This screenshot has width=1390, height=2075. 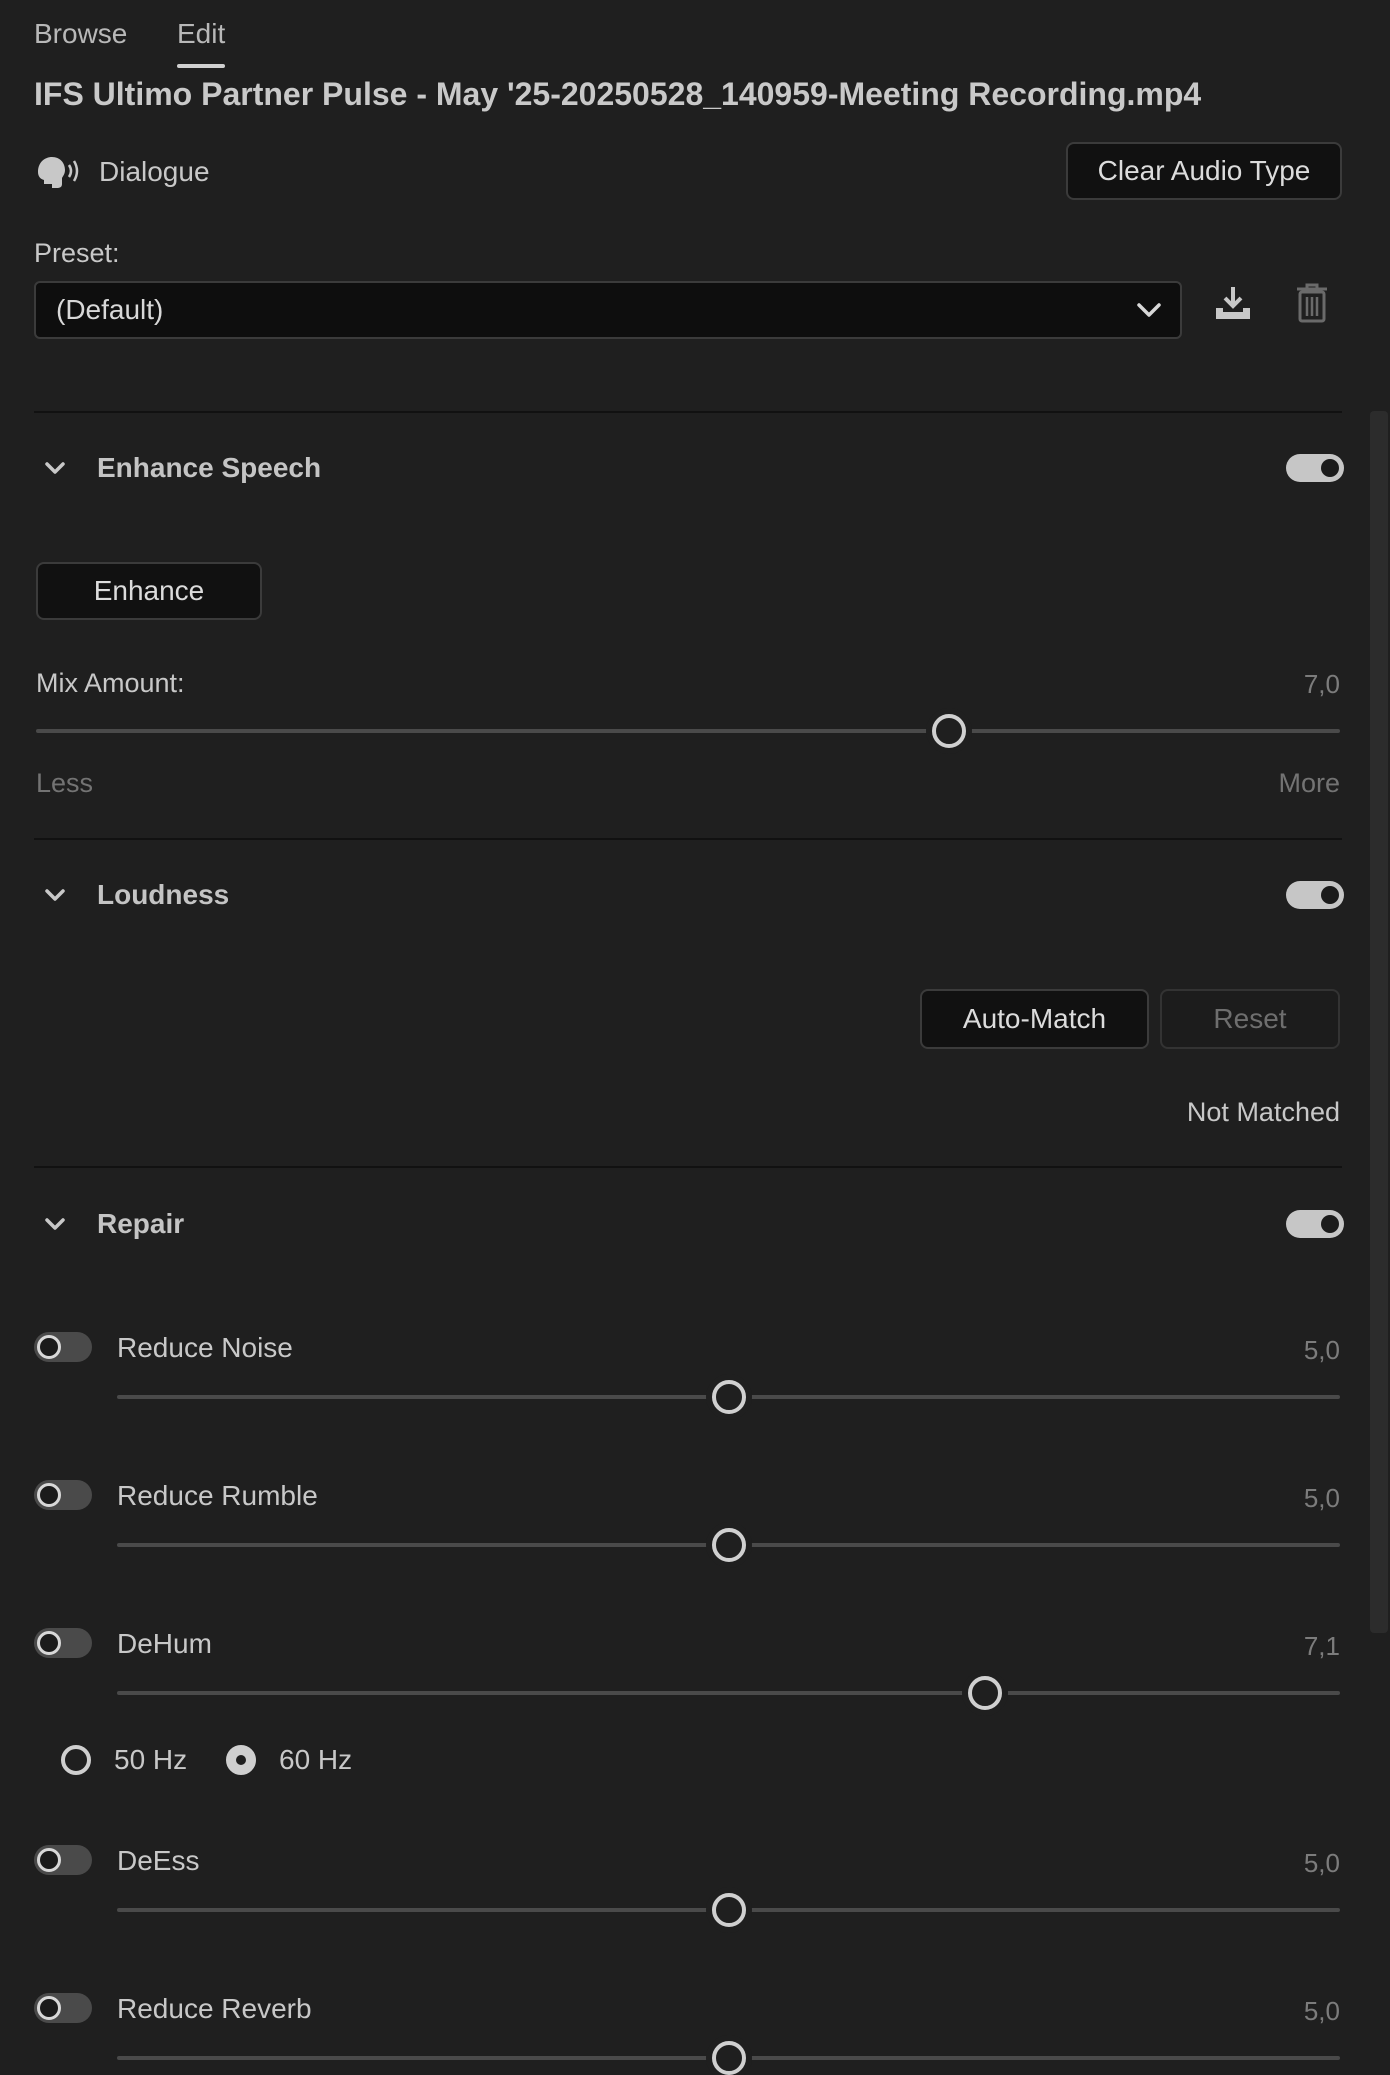 What do you see at coordinates (57, 173) in the screenshot?
I see `speaking-head-icon` at bounding box center [57, 173].